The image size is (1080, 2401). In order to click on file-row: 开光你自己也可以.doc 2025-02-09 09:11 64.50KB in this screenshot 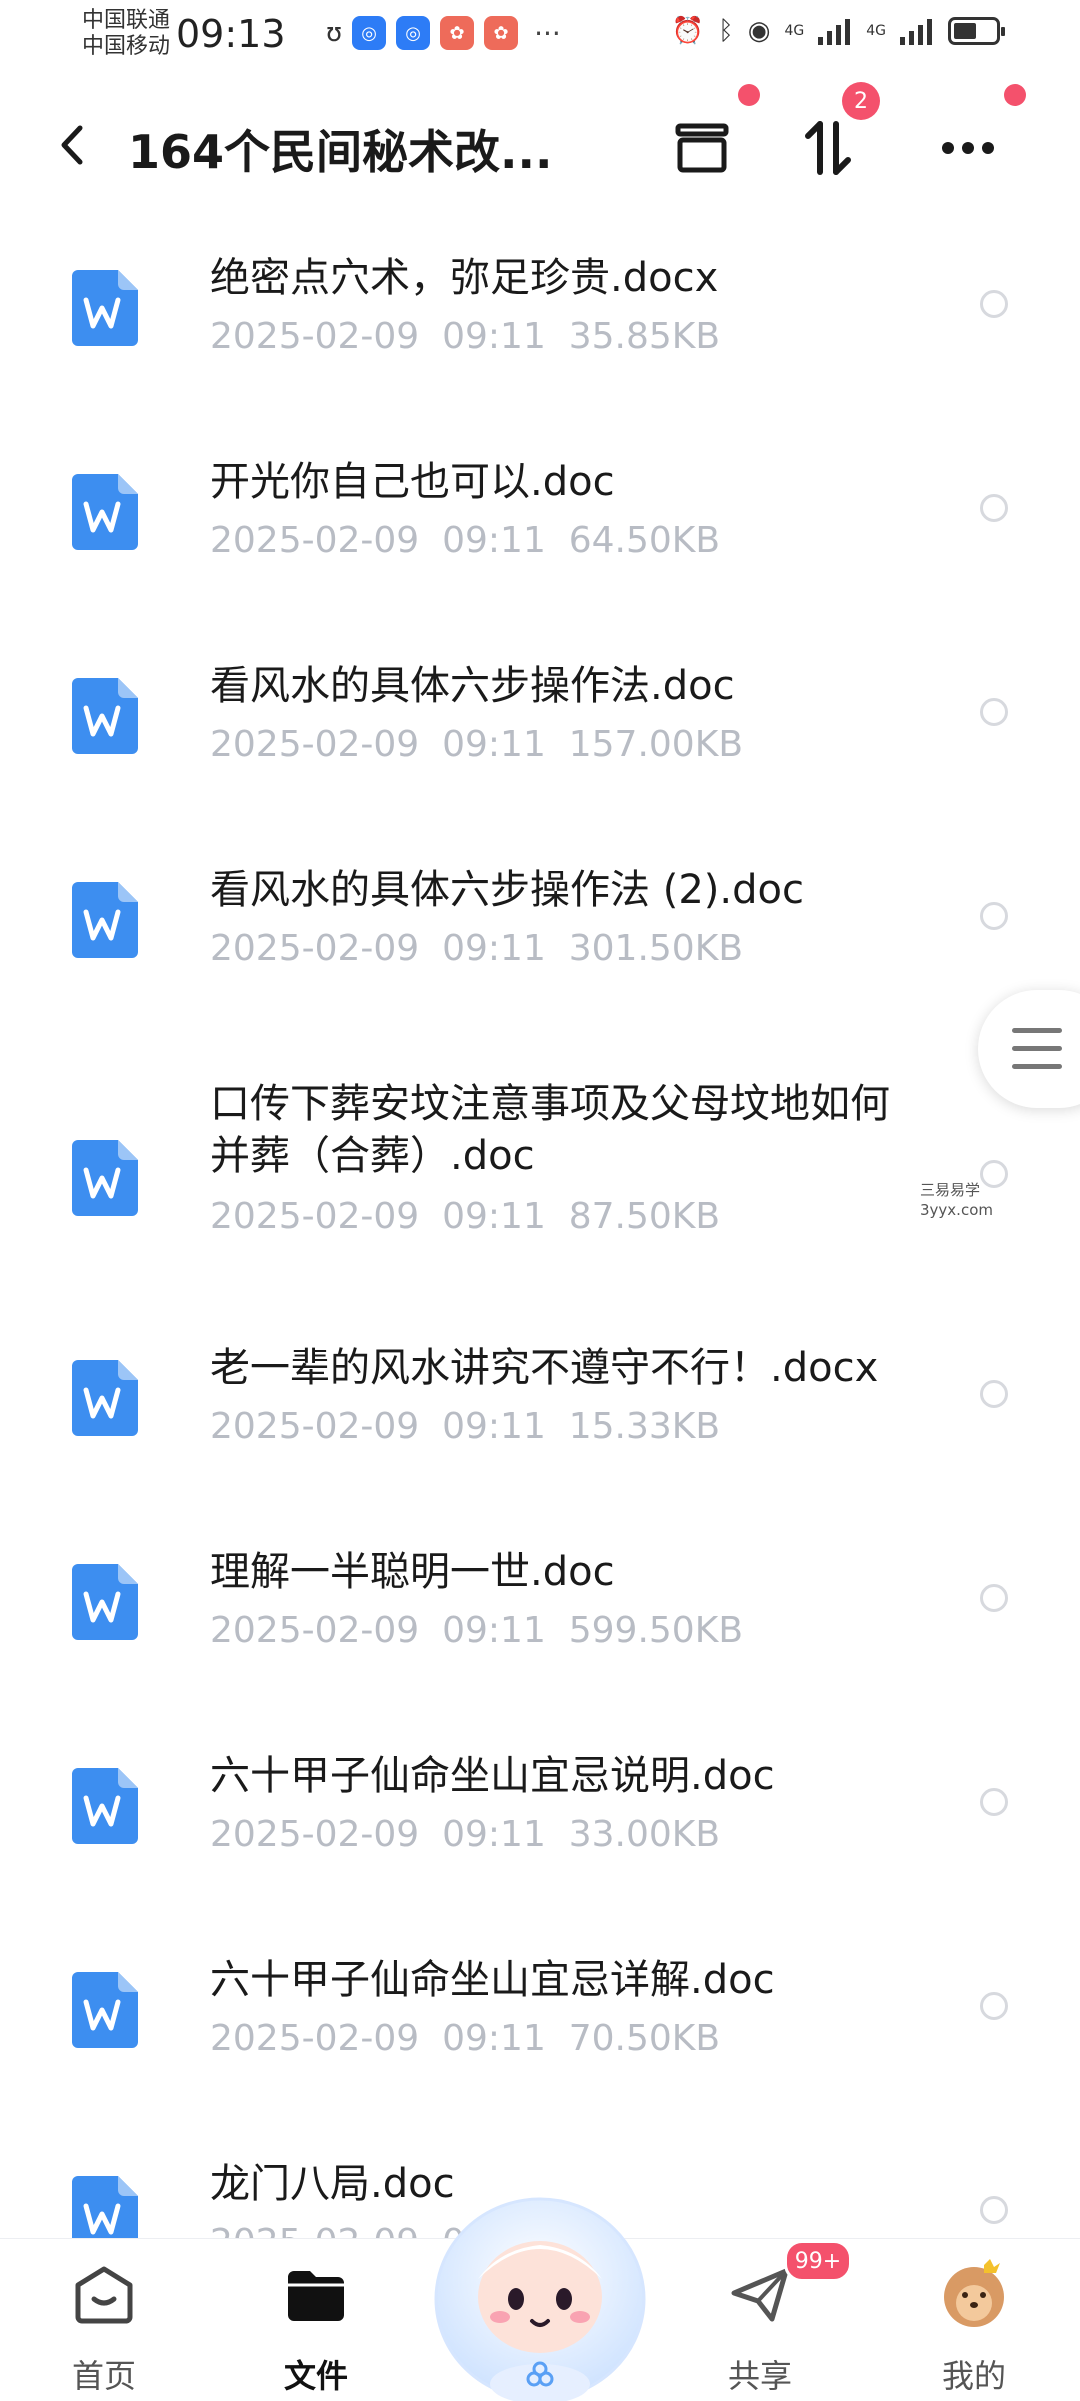, I will do `click(540, 529)`.